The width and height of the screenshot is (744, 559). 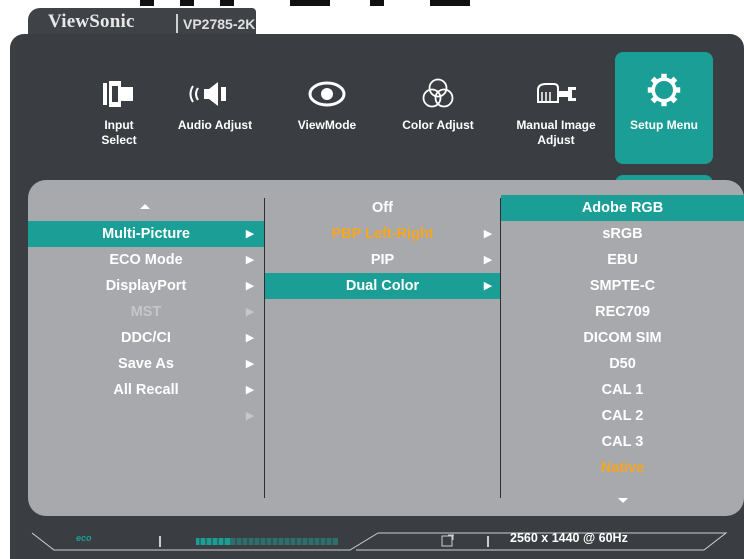 I want to click on nav-label-line1: ViewMode, so click(x=327, y=125).